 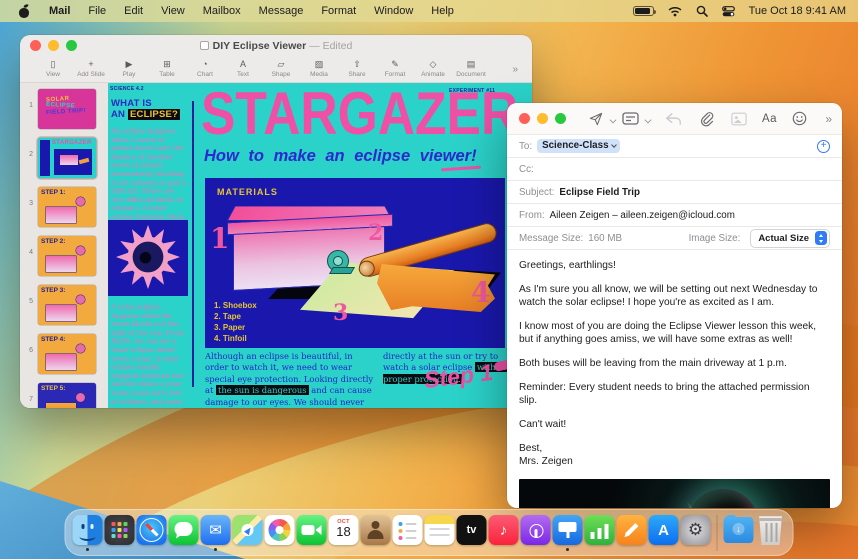 I want to click on menu-file: File, so click(x=97, y=11).